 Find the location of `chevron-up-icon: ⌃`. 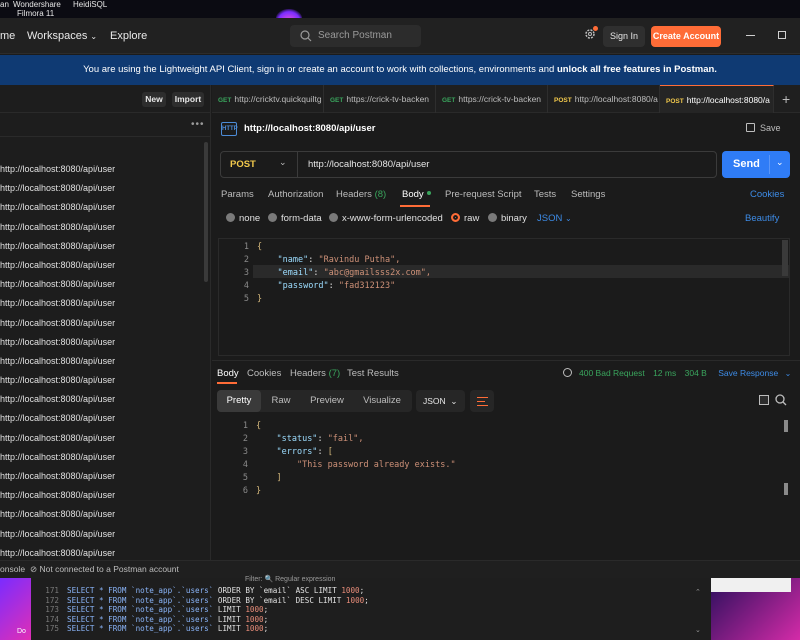

chevron-up-icon: ⌃ is located at coordinates (698, 592).